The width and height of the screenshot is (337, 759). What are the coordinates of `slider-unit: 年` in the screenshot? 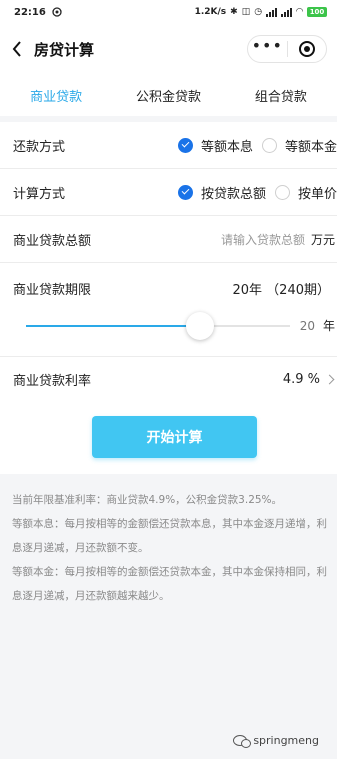 It's located at (328, 326).